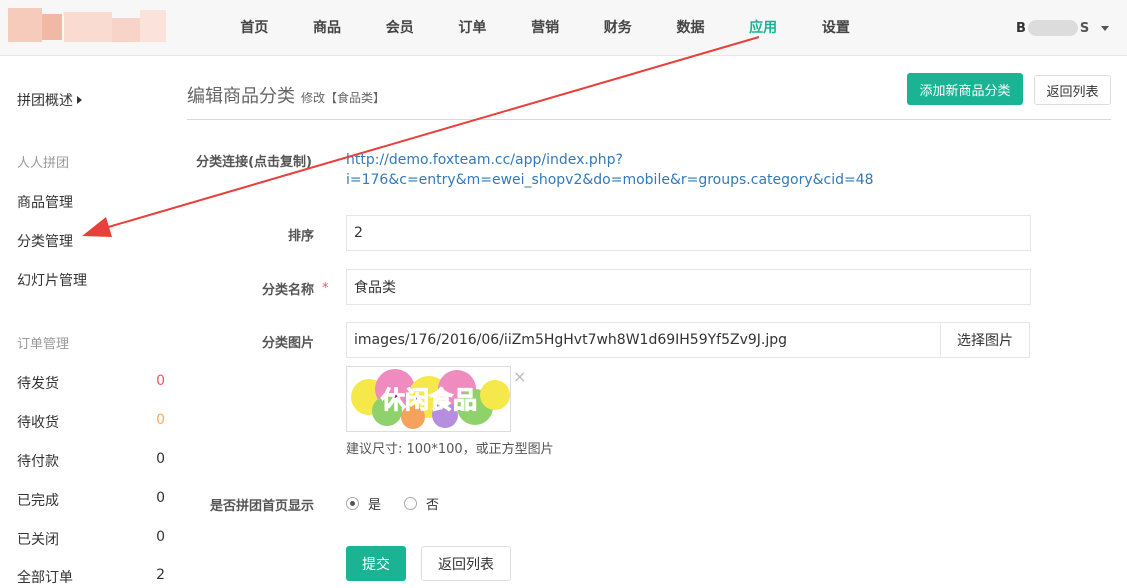 Image resolution: width=1127 pixels, height=588 pixels. I want to click on category-name-label: 分类名称, so click(287, 290).